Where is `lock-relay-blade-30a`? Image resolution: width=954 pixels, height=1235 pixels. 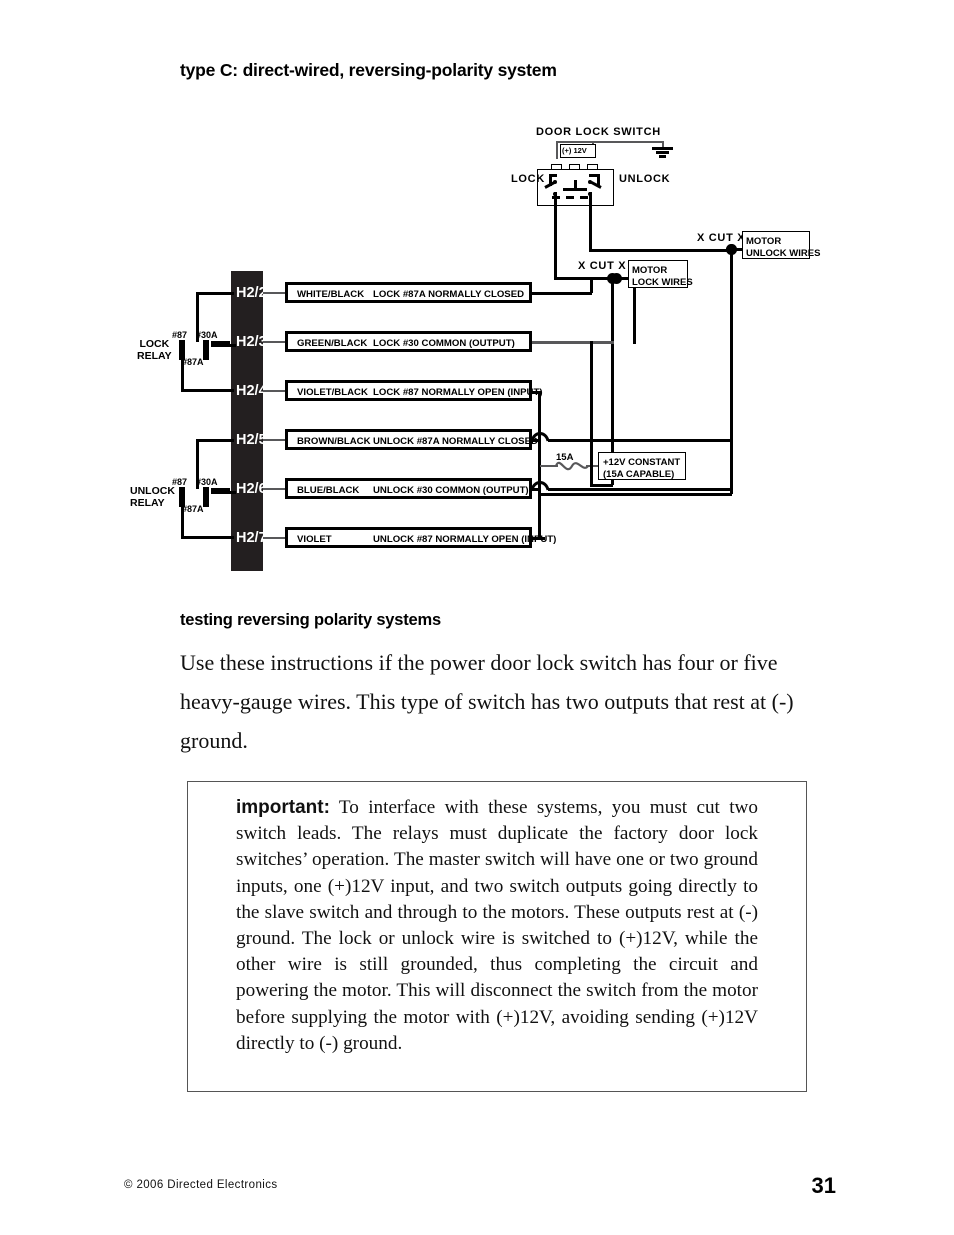 lock-relay-blade-30a is located at coordinates (220, 344).